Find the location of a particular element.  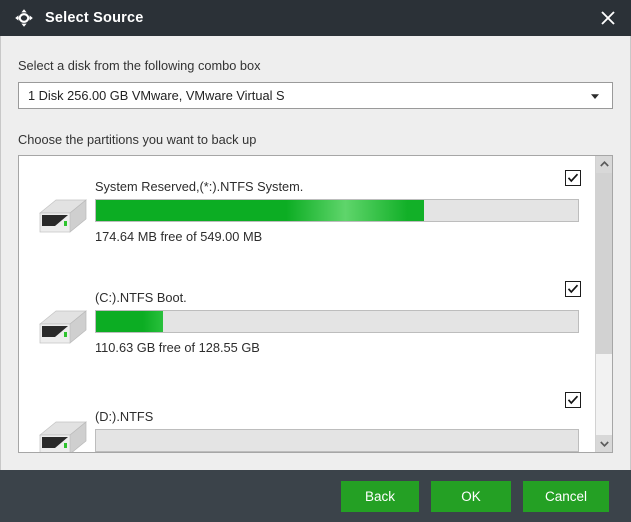

partition-row: (D:).NTFS is located at coordinates (307, 415).